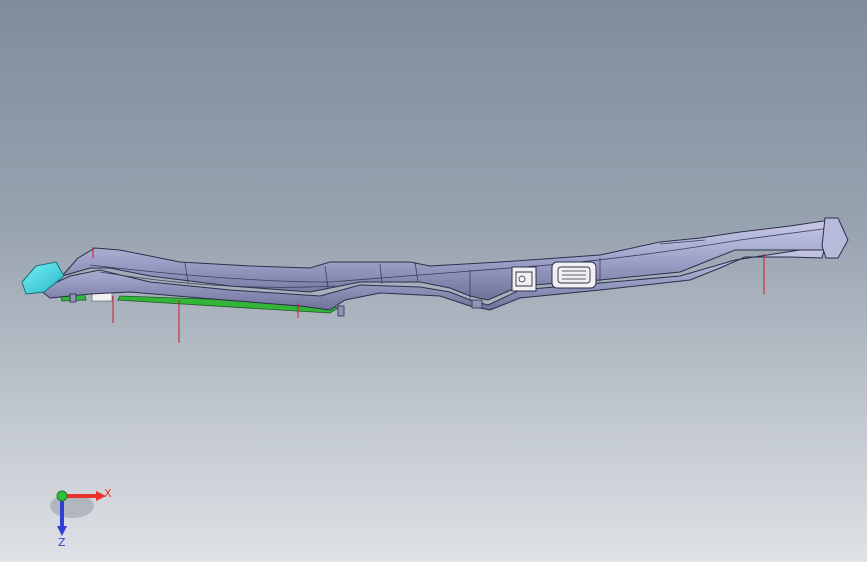  What do you see at coordinates (81, 518) in the screenshot?
I see `coordinate-triad: X Z` at bounding box center [81, 518].